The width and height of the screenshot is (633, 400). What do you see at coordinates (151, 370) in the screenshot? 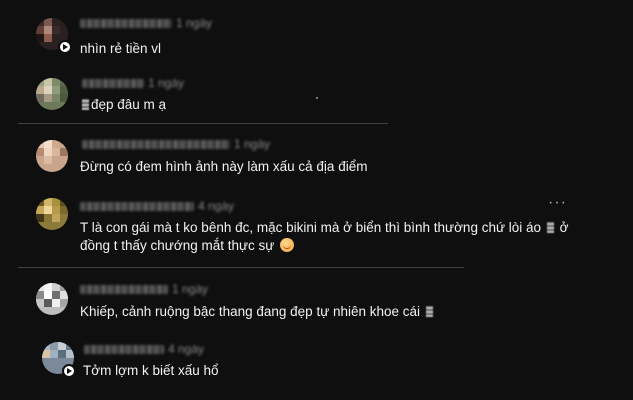
I see `comment-text: Tởm lợm k biết xấu hổ` at bounding box center [151, 370].